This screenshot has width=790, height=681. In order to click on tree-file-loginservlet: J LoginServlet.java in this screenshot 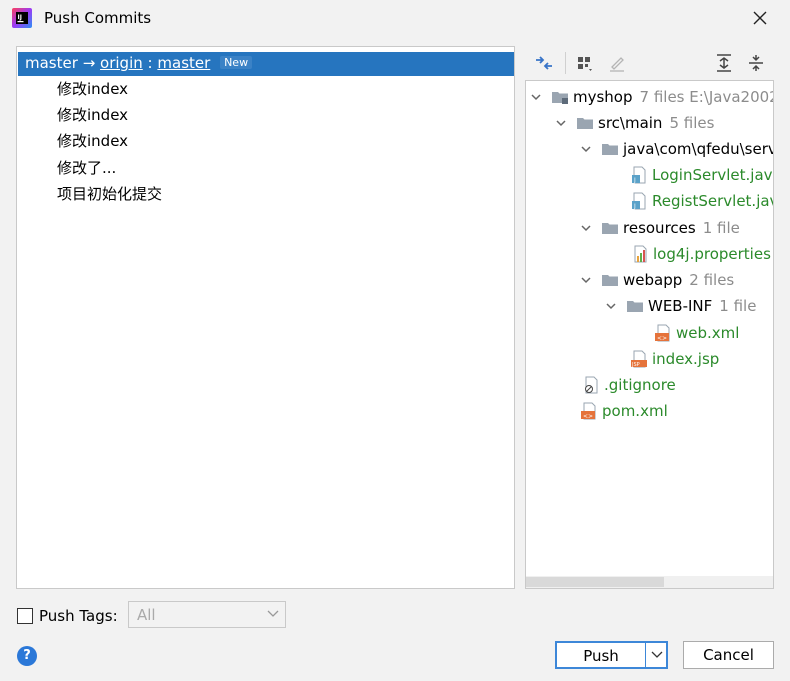, I will do `click(702, 175)`.